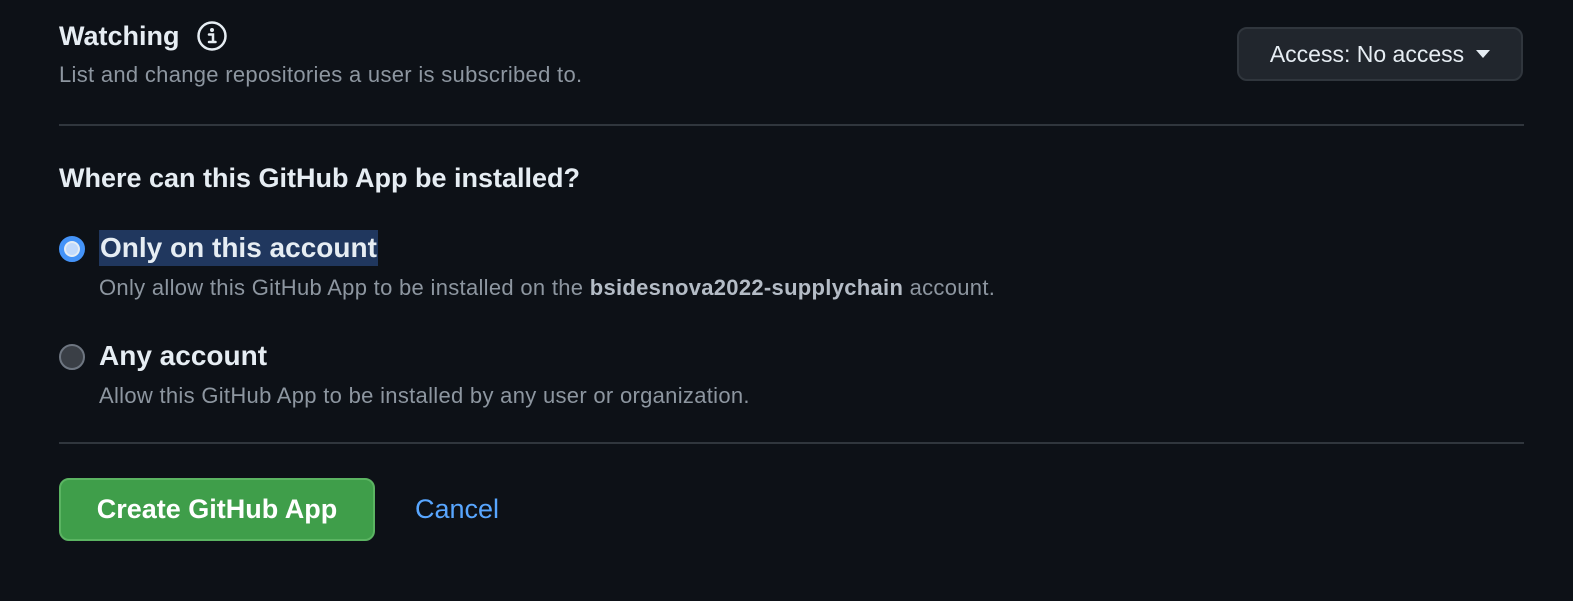  Describe the element at coordinates (949, 287) in the screenshot. I see `option-description-suffix: account.` at that location.